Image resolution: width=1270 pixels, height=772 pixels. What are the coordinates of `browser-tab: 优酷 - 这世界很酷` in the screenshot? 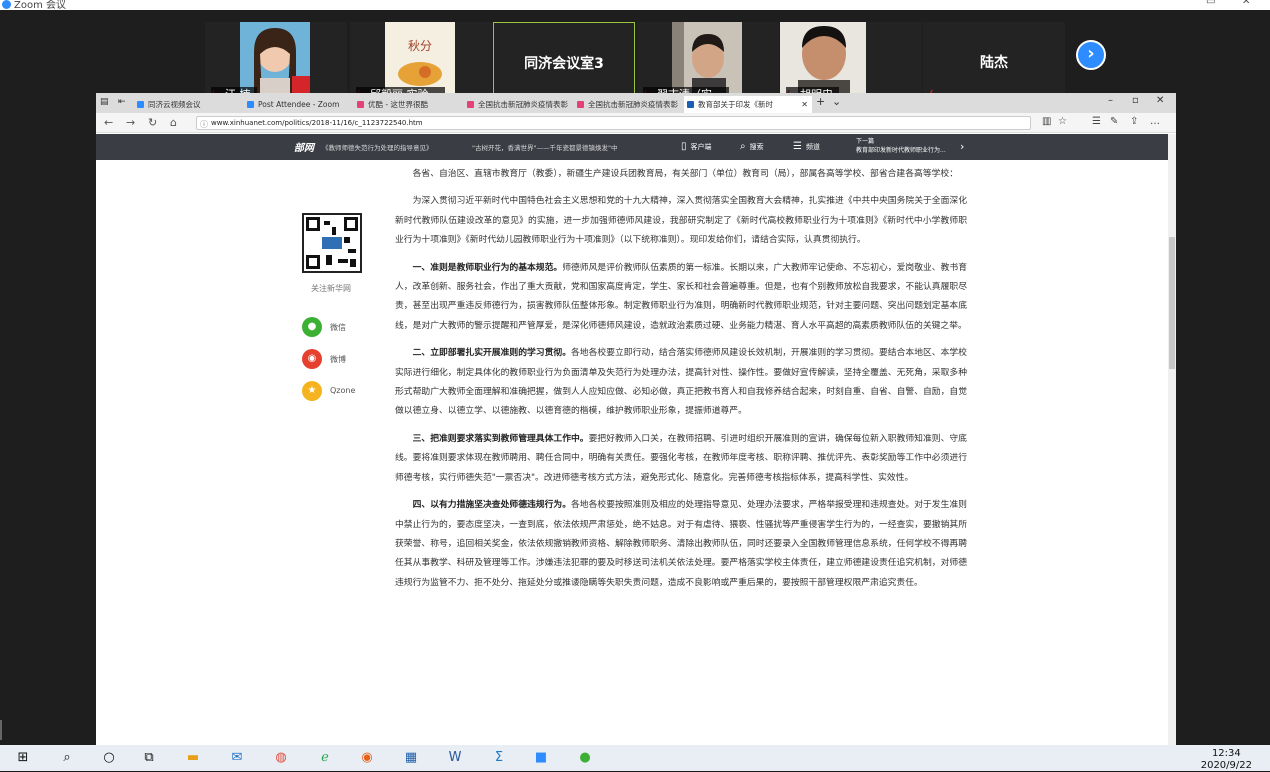 It's located at (408, 104).